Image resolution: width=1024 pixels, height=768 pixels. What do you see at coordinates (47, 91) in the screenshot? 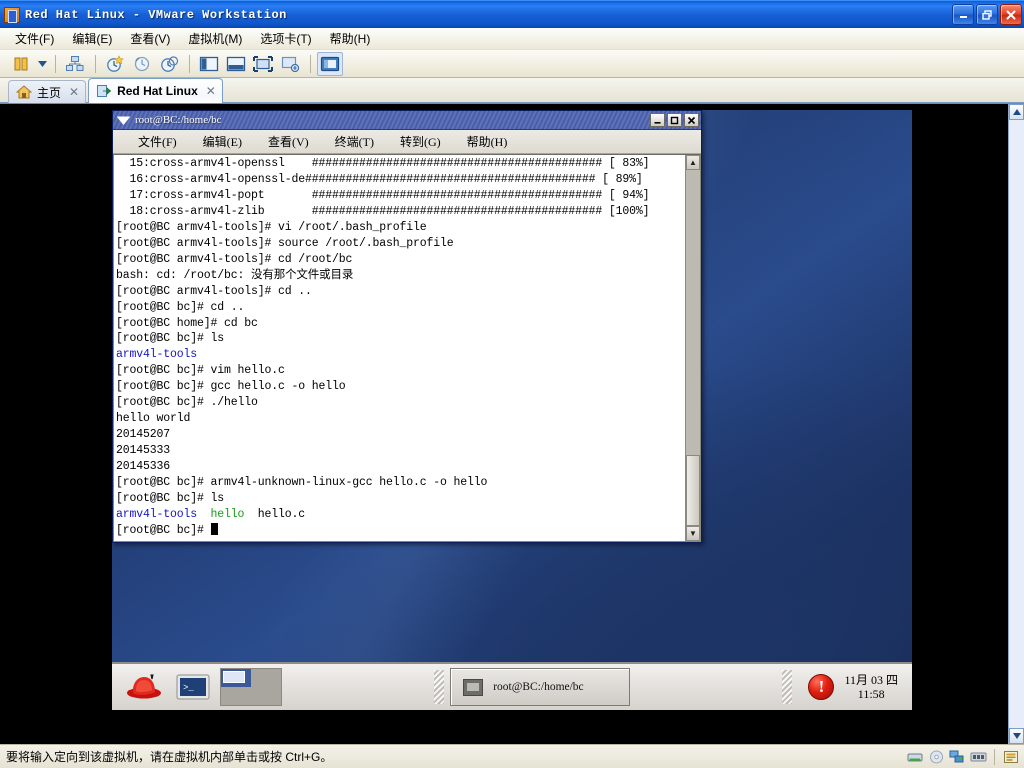
I see `tab-home: 主页 ✕` at bounding box center [47, 91].